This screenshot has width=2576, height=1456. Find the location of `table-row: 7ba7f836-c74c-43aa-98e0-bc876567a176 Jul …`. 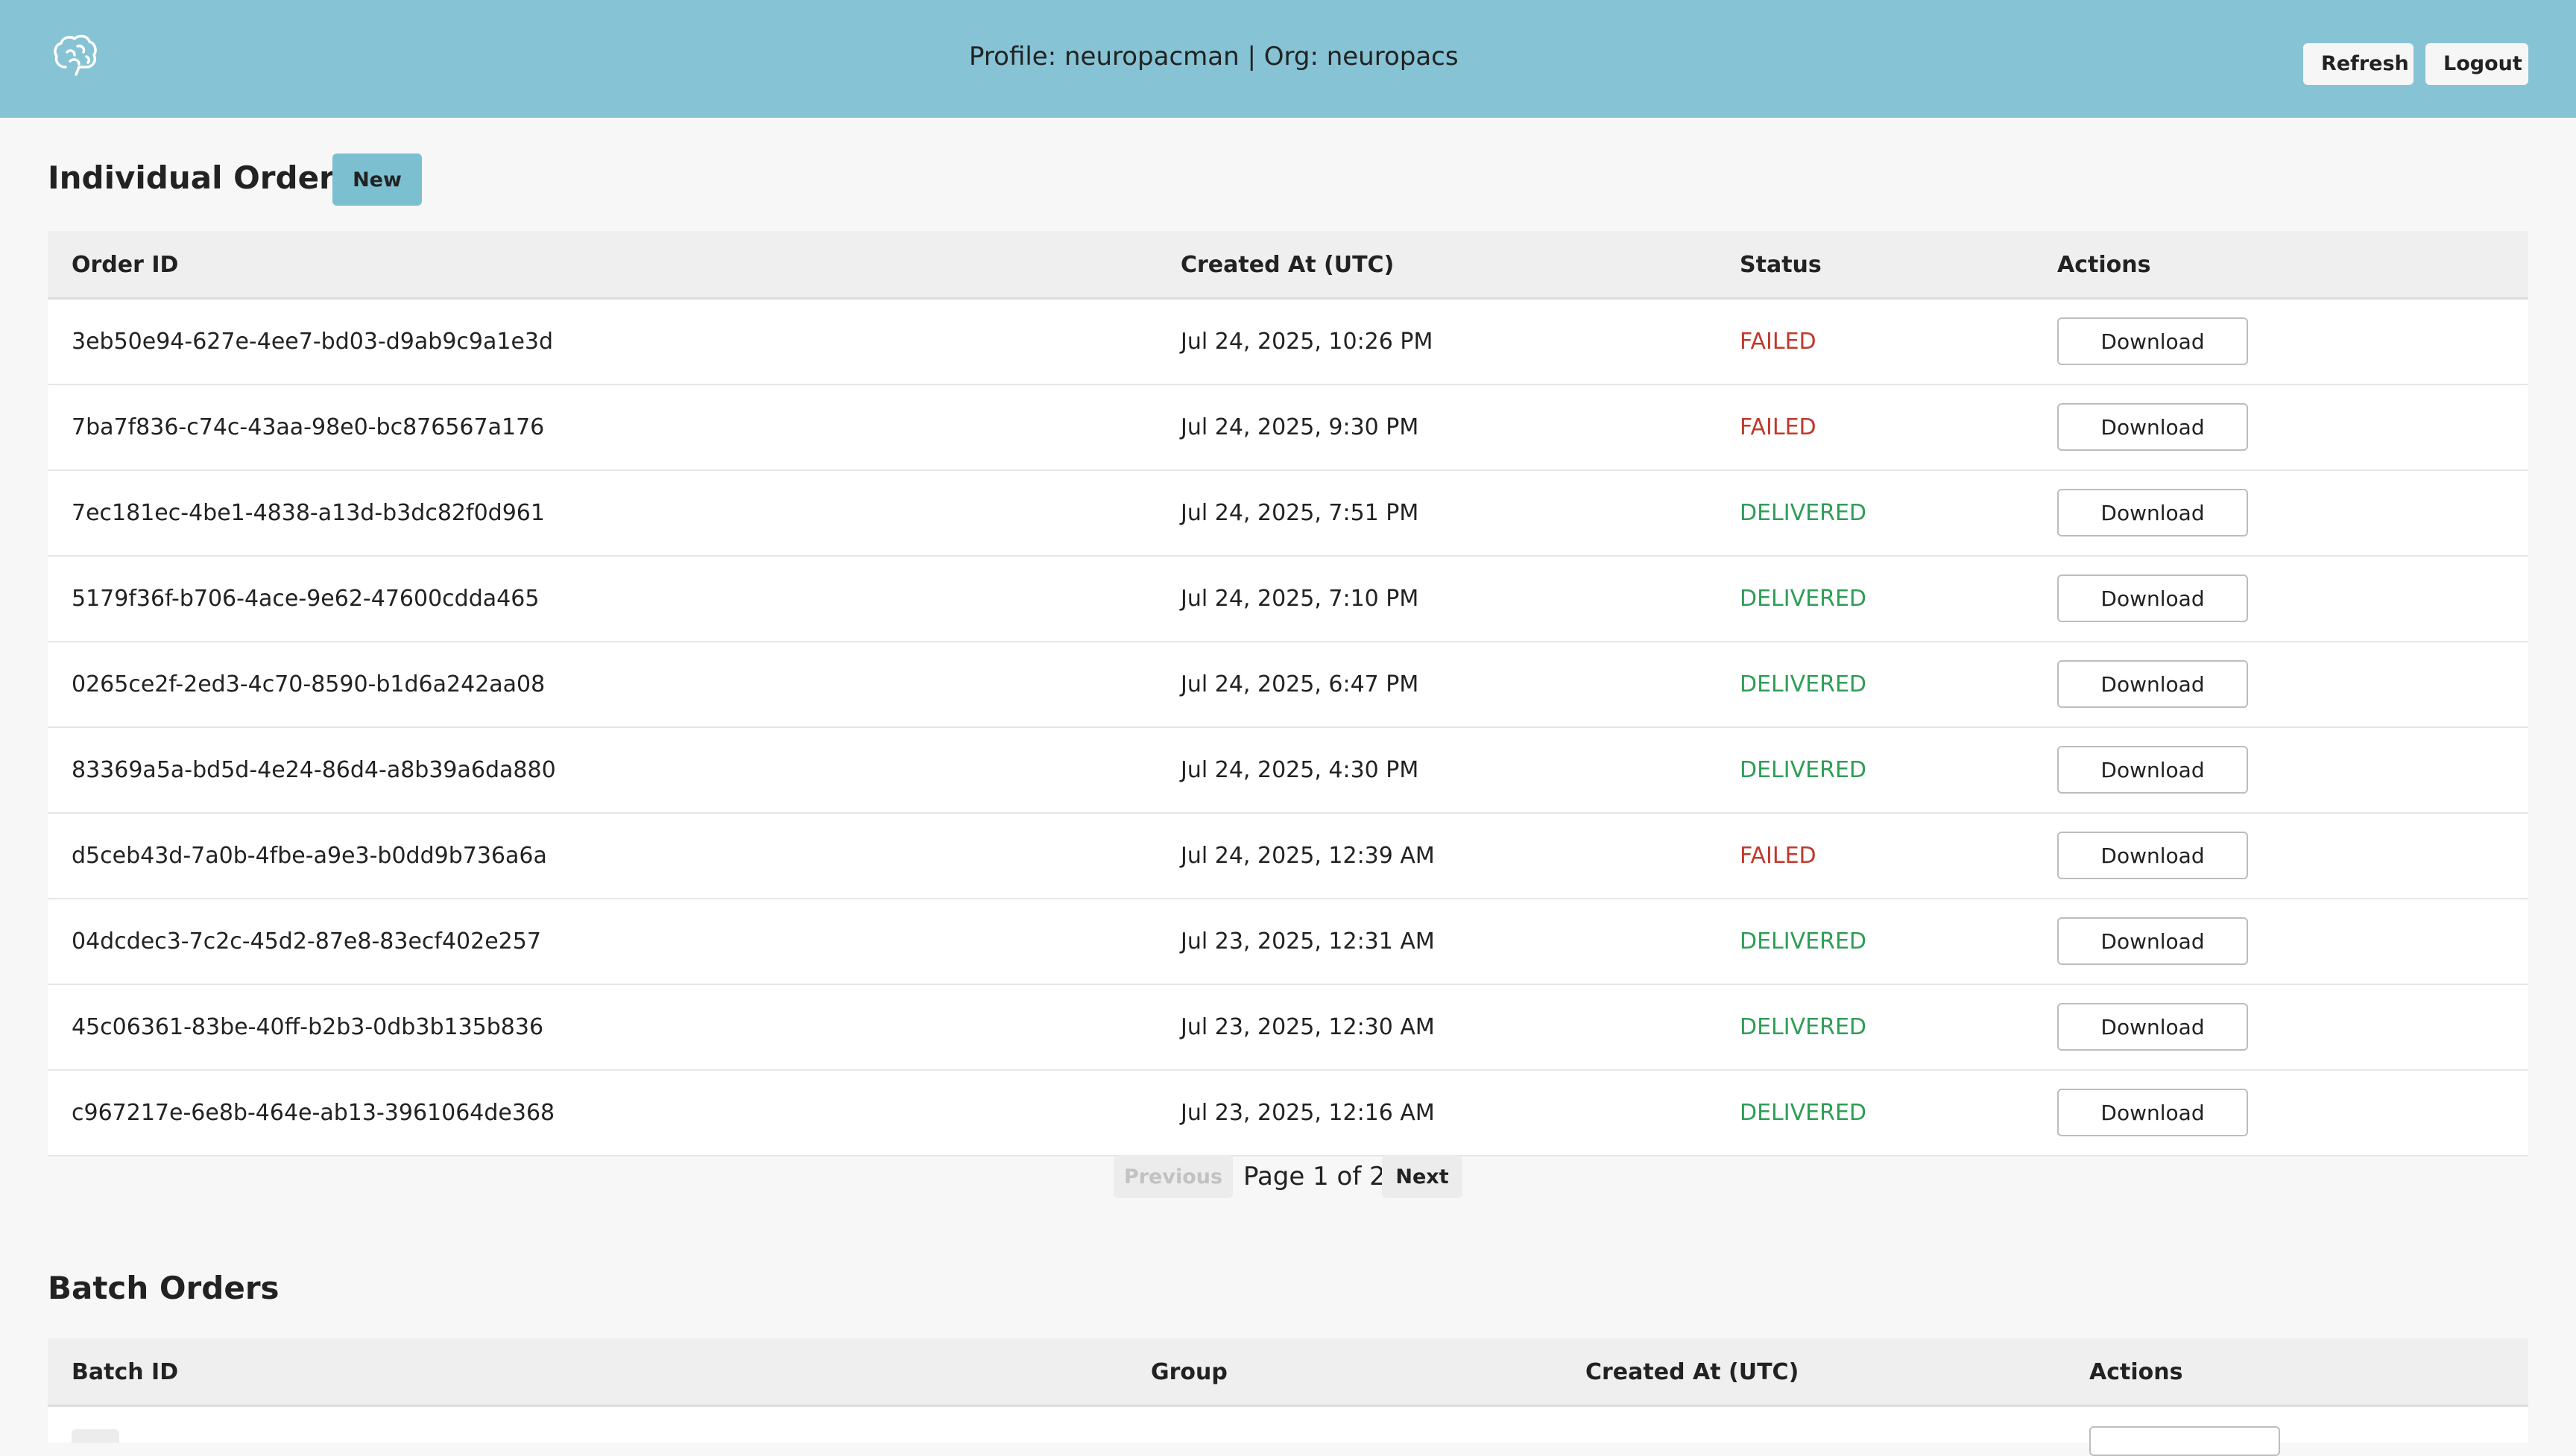

table-row: 7ba7f836-c74c-43aa-98e0-bc876567a176 Jul … is located at coordinates (1288, 428).